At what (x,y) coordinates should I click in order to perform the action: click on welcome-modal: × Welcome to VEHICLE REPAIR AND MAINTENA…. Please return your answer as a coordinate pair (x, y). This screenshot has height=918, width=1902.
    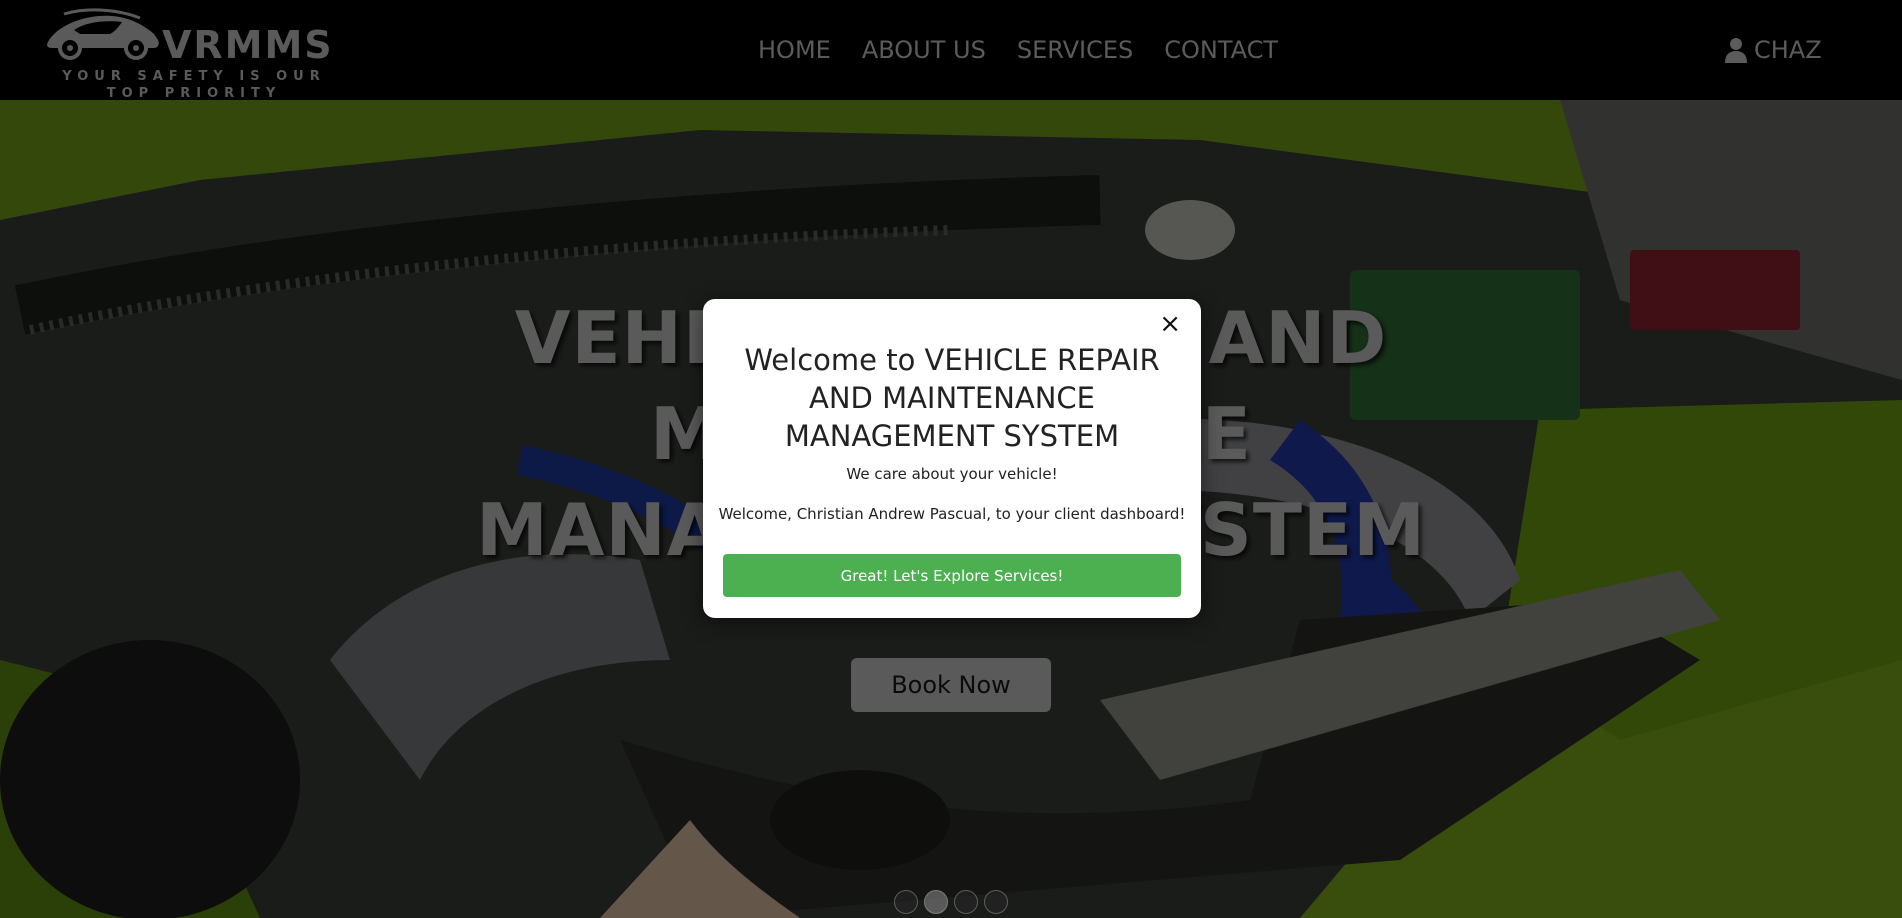
    Looking at the image, I should click on (952, 458).